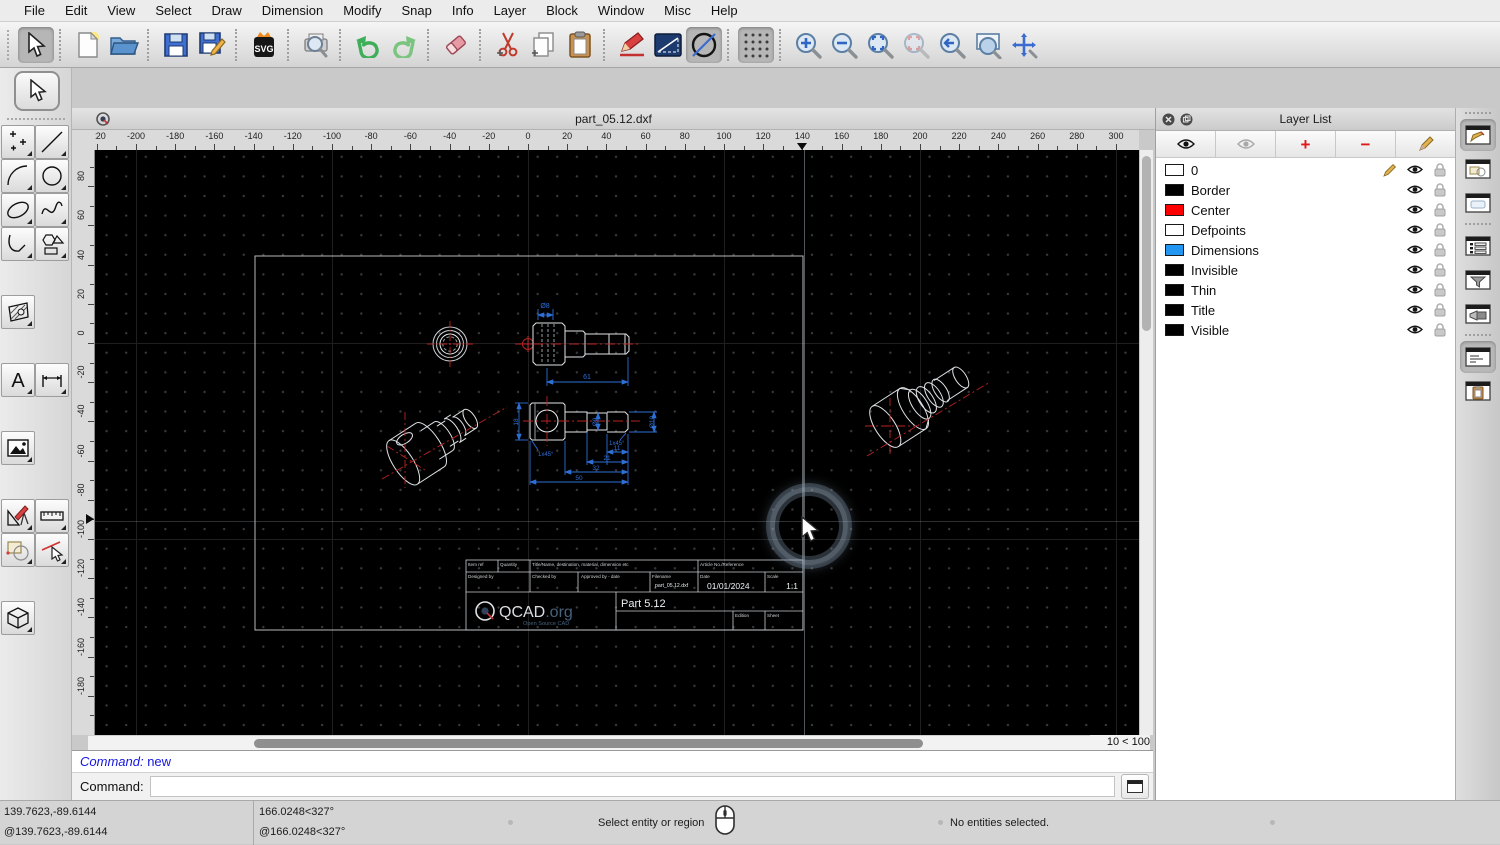  I want to click on menu-block: Block, so click(562, 10).